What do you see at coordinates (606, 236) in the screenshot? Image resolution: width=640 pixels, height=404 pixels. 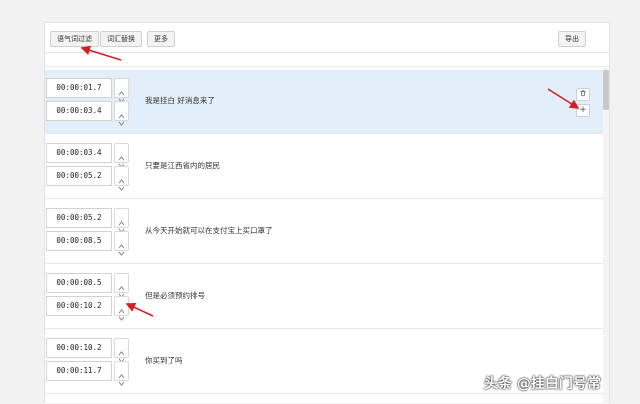 I see `scrollbar-track` at bounding box center [606, 236].